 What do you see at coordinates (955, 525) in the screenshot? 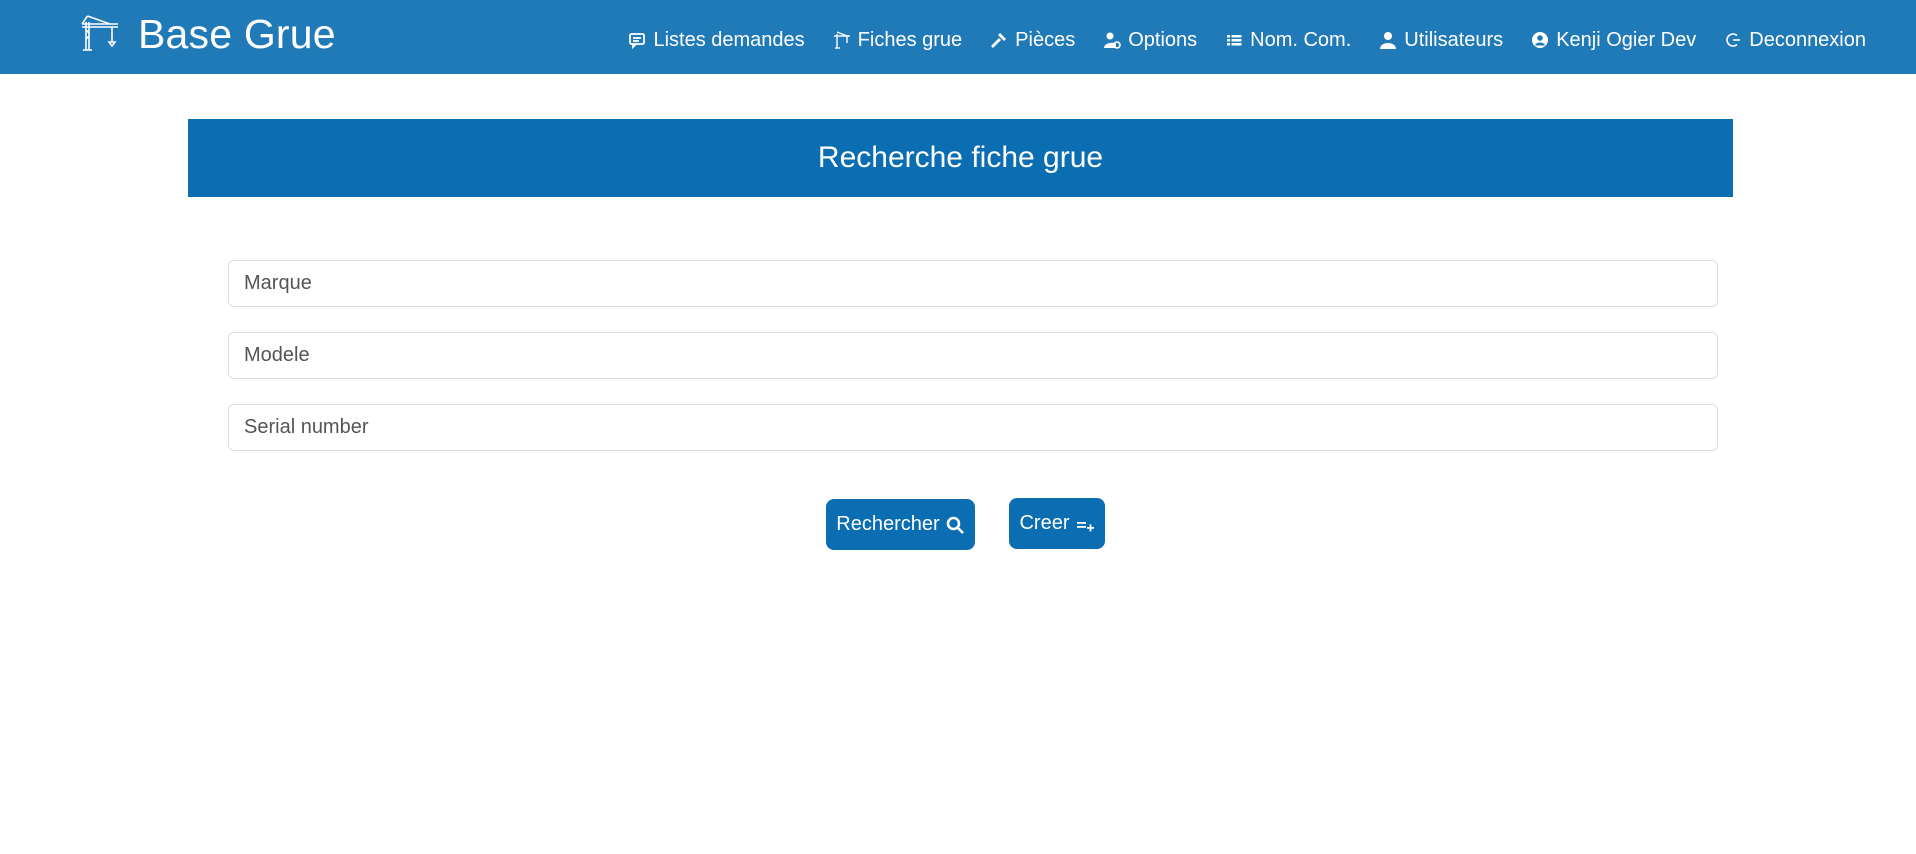
I see `search-icon` at bounding box center [955, 525].